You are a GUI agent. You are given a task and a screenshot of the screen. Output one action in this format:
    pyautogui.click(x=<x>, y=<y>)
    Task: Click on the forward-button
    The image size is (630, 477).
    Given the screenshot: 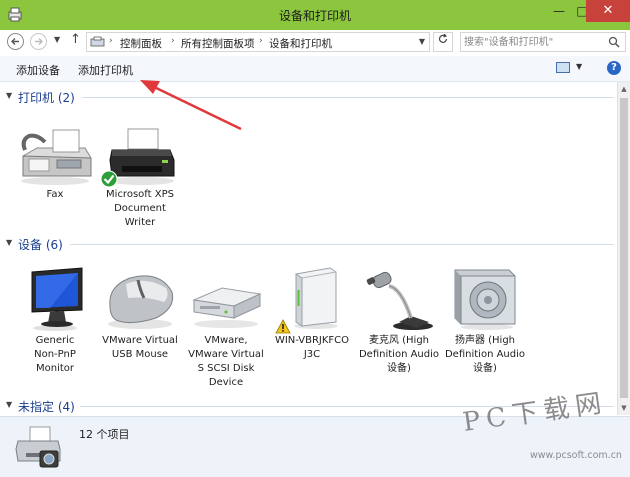 What is the action you would take?
    pyautogui.click(x=38, y=41)
    